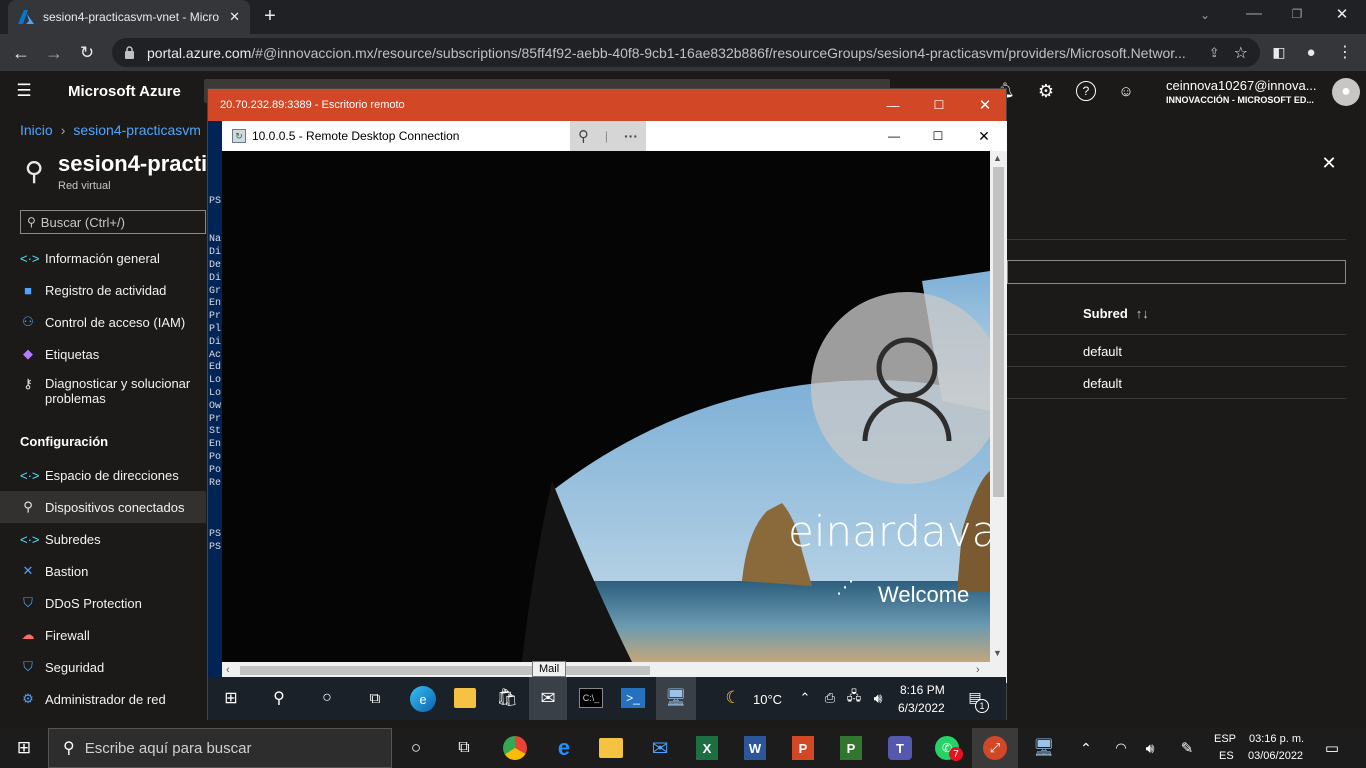 Image resolution: width=1366 pixels, height=768 pixels. What do you see at coordinates (103, 571) in the screenshot?
I see `nav-item: ✕ Bastion` at bounding box center [103, 571].